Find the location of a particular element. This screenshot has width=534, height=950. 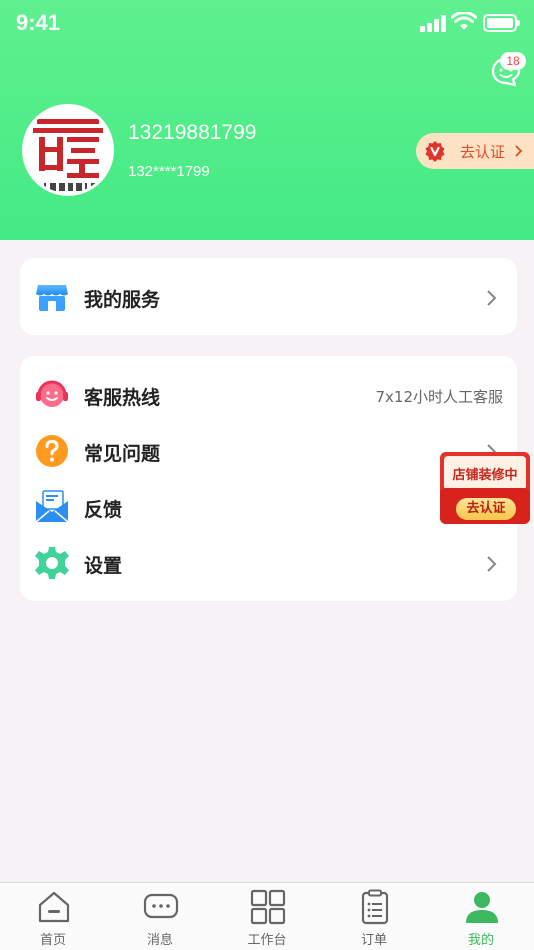

verified-badge-icon is located at coordinates (435, 151).